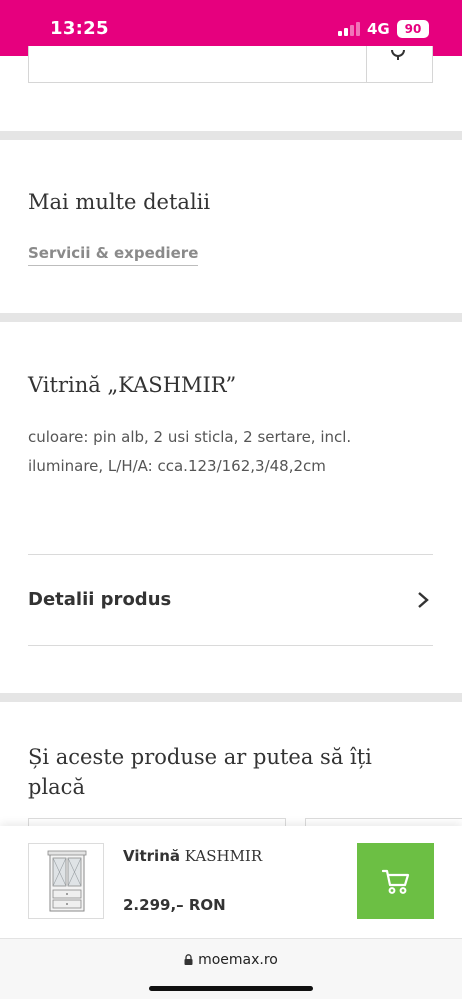 Image resolution: width=462 pixels, height=999 pixels. What do you see at coordinates (188, 959) in the screenshot?
I see `lock-icon` at bounding box center [188, 959].